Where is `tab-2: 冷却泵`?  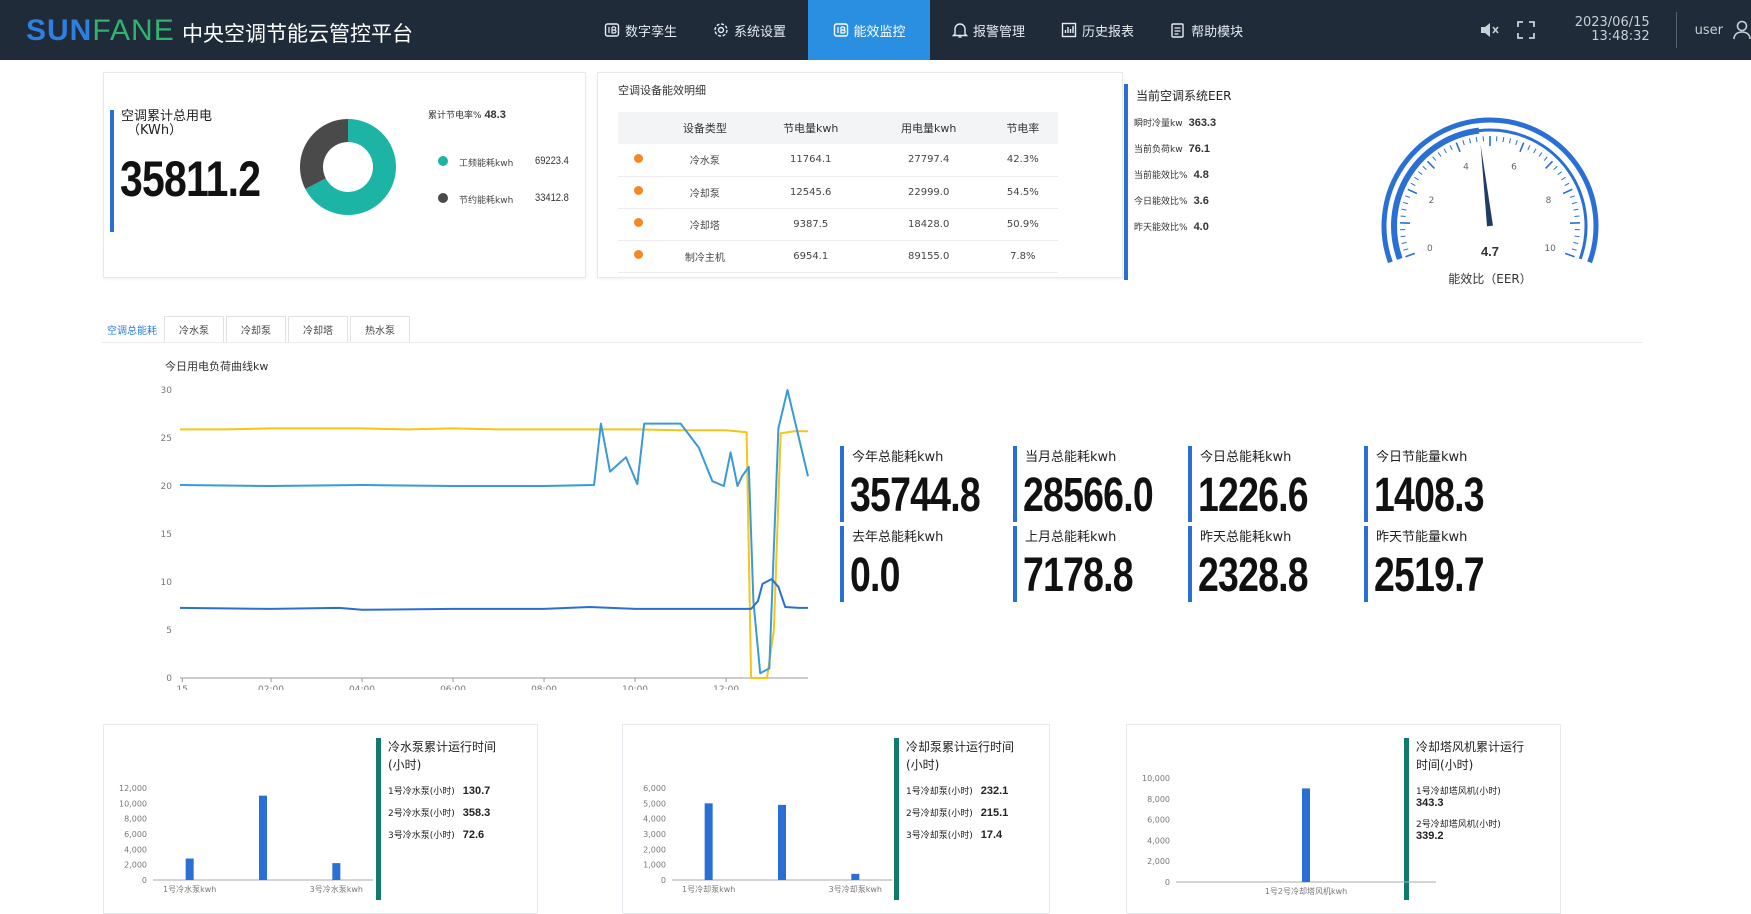 tab-2: 冷却泵 is located at coordinates (256, 329).